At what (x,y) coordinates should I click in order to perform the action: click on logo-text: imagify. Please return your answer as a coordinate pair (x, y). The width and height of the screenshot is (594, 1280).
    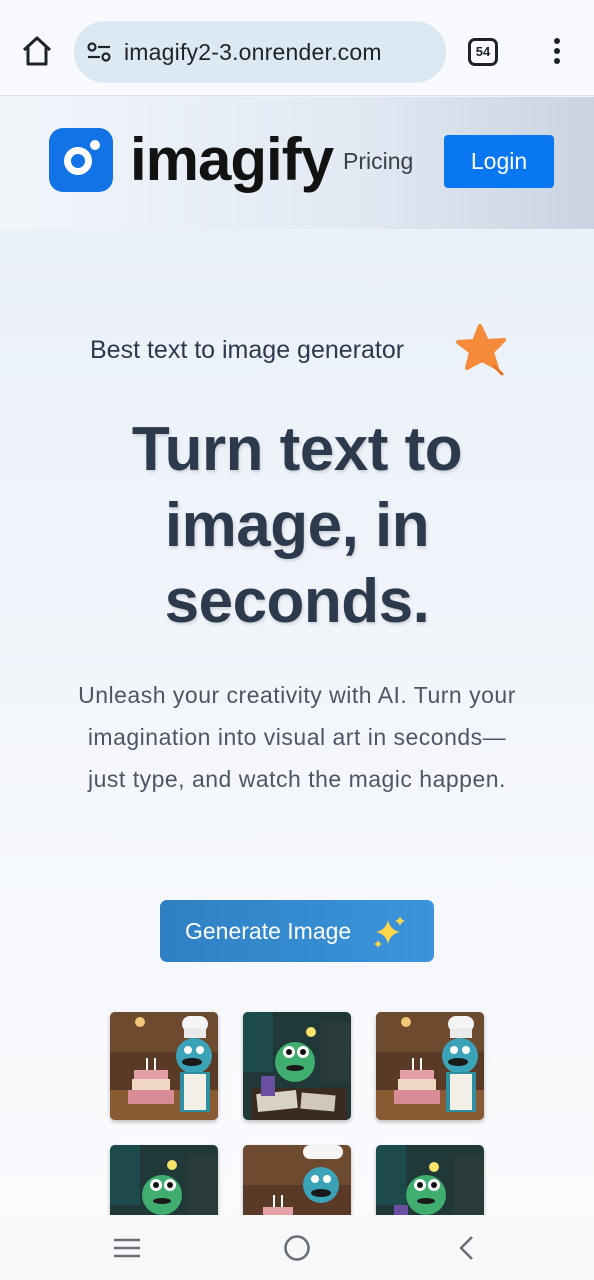
    Looking at the image, I should click on (232, 160).